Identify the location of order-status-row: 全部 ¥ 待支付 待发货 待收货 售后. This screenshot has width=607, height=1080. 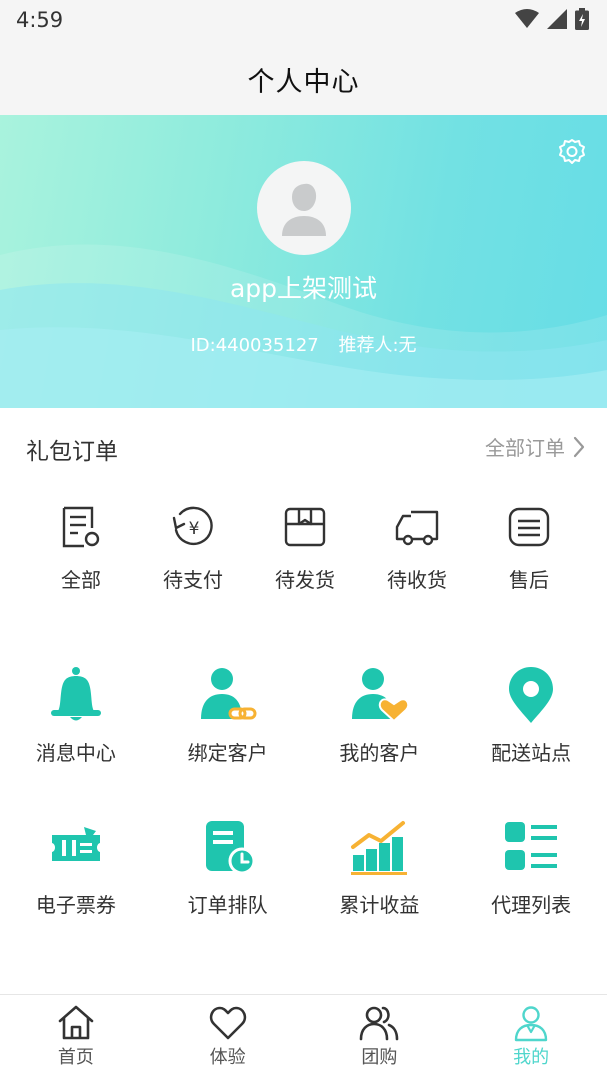
(303, 548).